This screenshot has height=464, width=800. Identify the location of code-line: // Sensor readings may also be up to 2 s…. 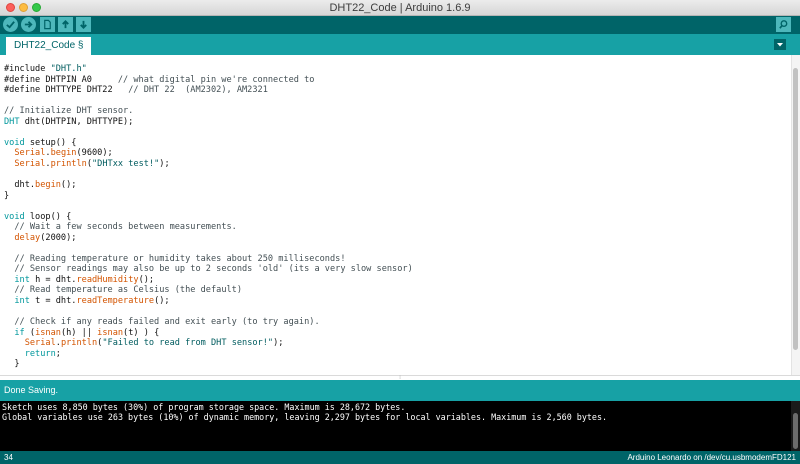
(208, 269).